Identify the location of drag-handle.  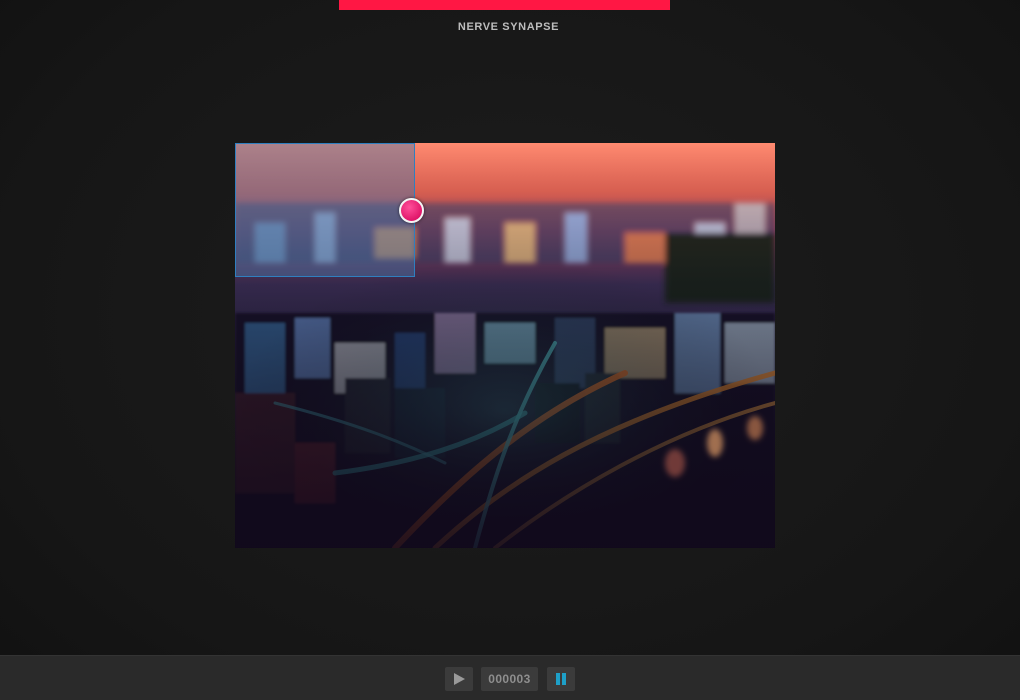
(411, 210).